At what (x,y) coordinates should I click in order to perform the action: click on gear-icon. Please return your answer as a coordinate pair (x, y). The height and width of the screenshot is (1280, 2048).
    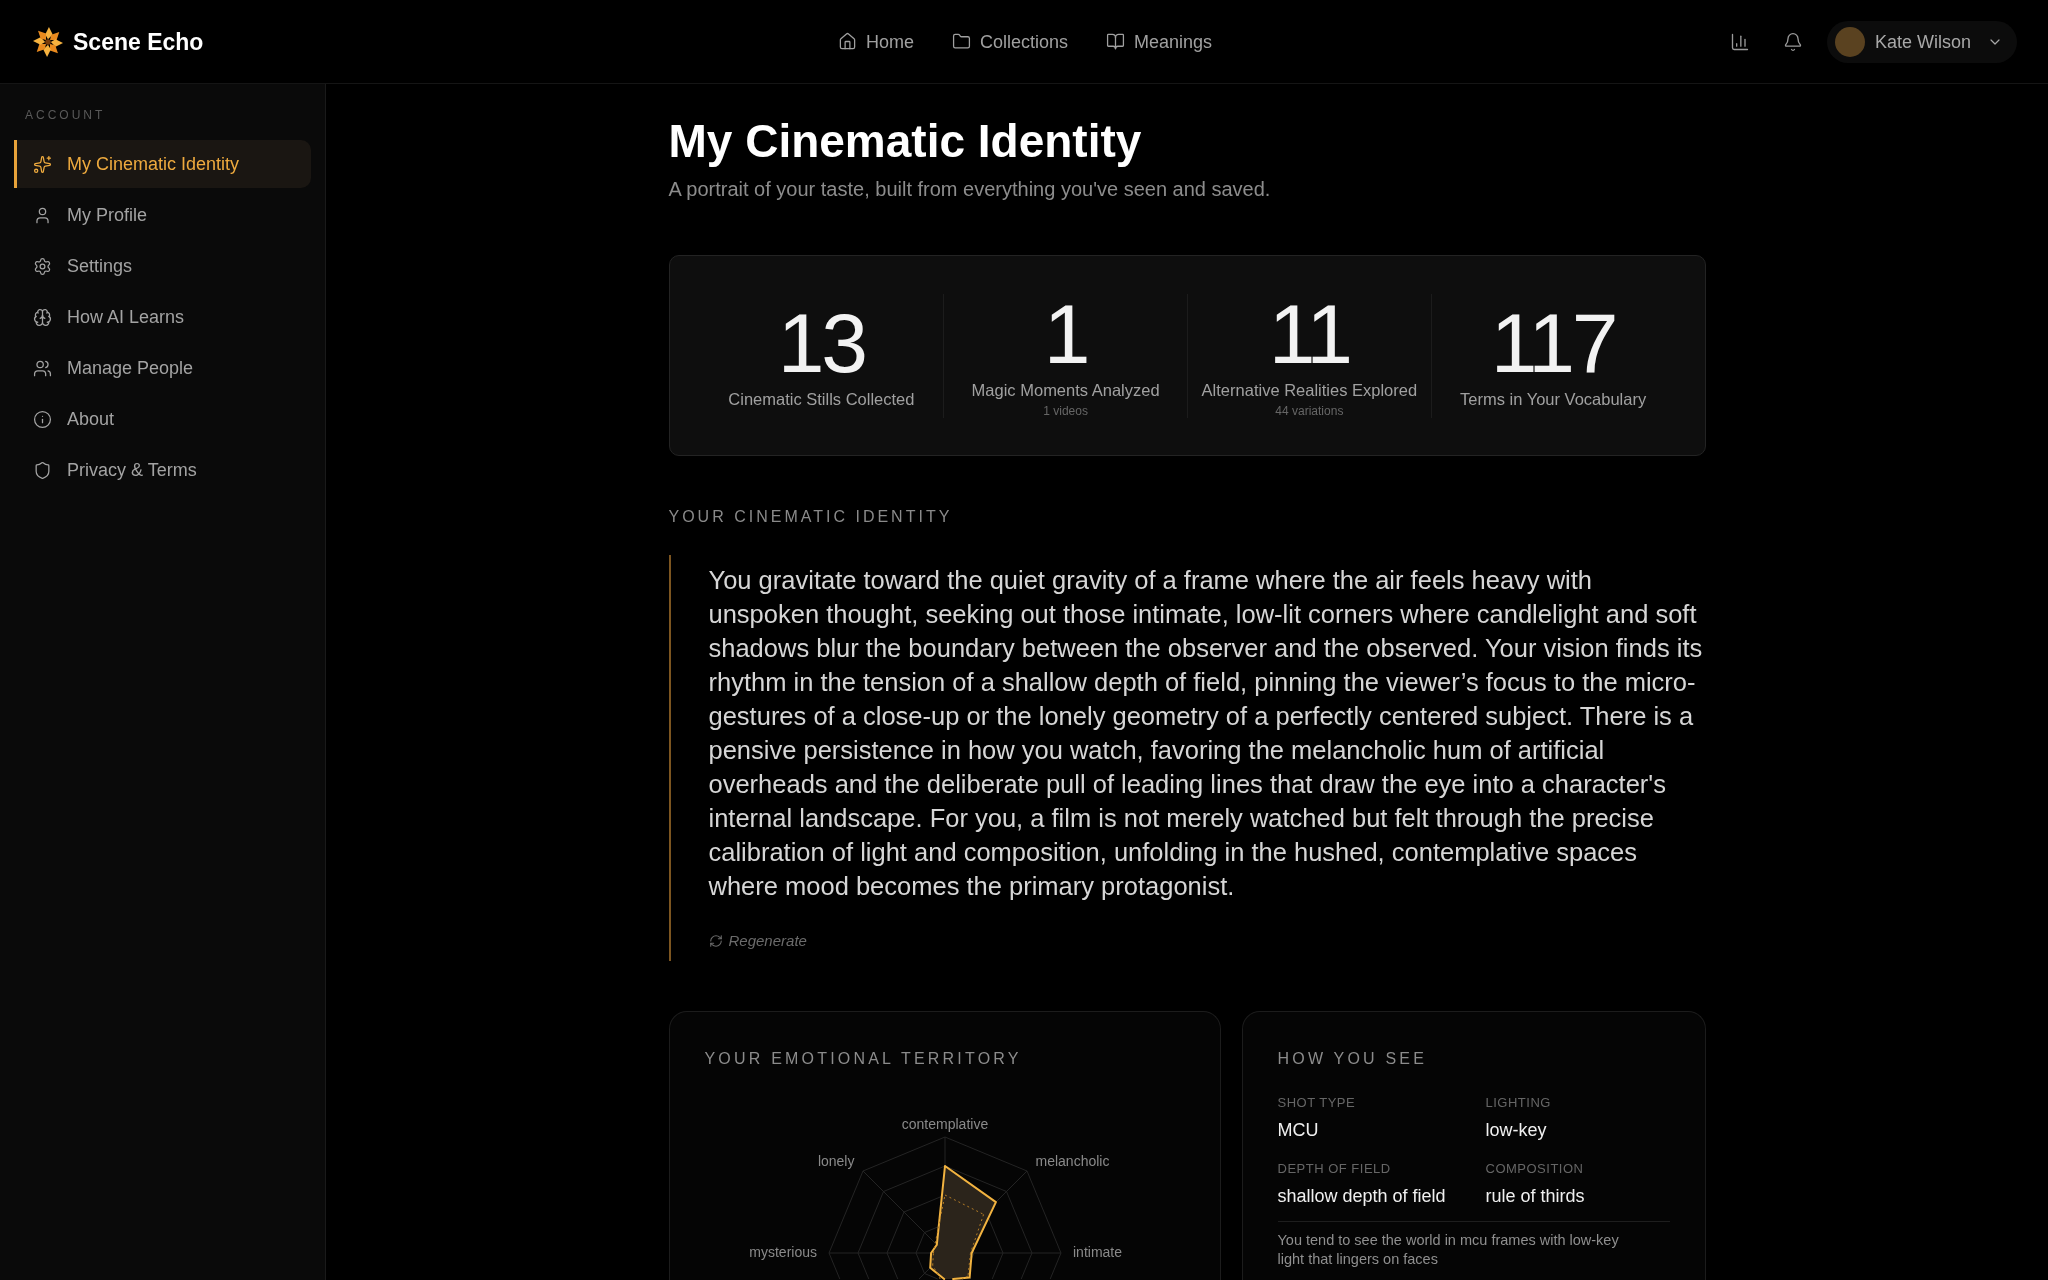
    Looking at the image, I should click on (42, 266).